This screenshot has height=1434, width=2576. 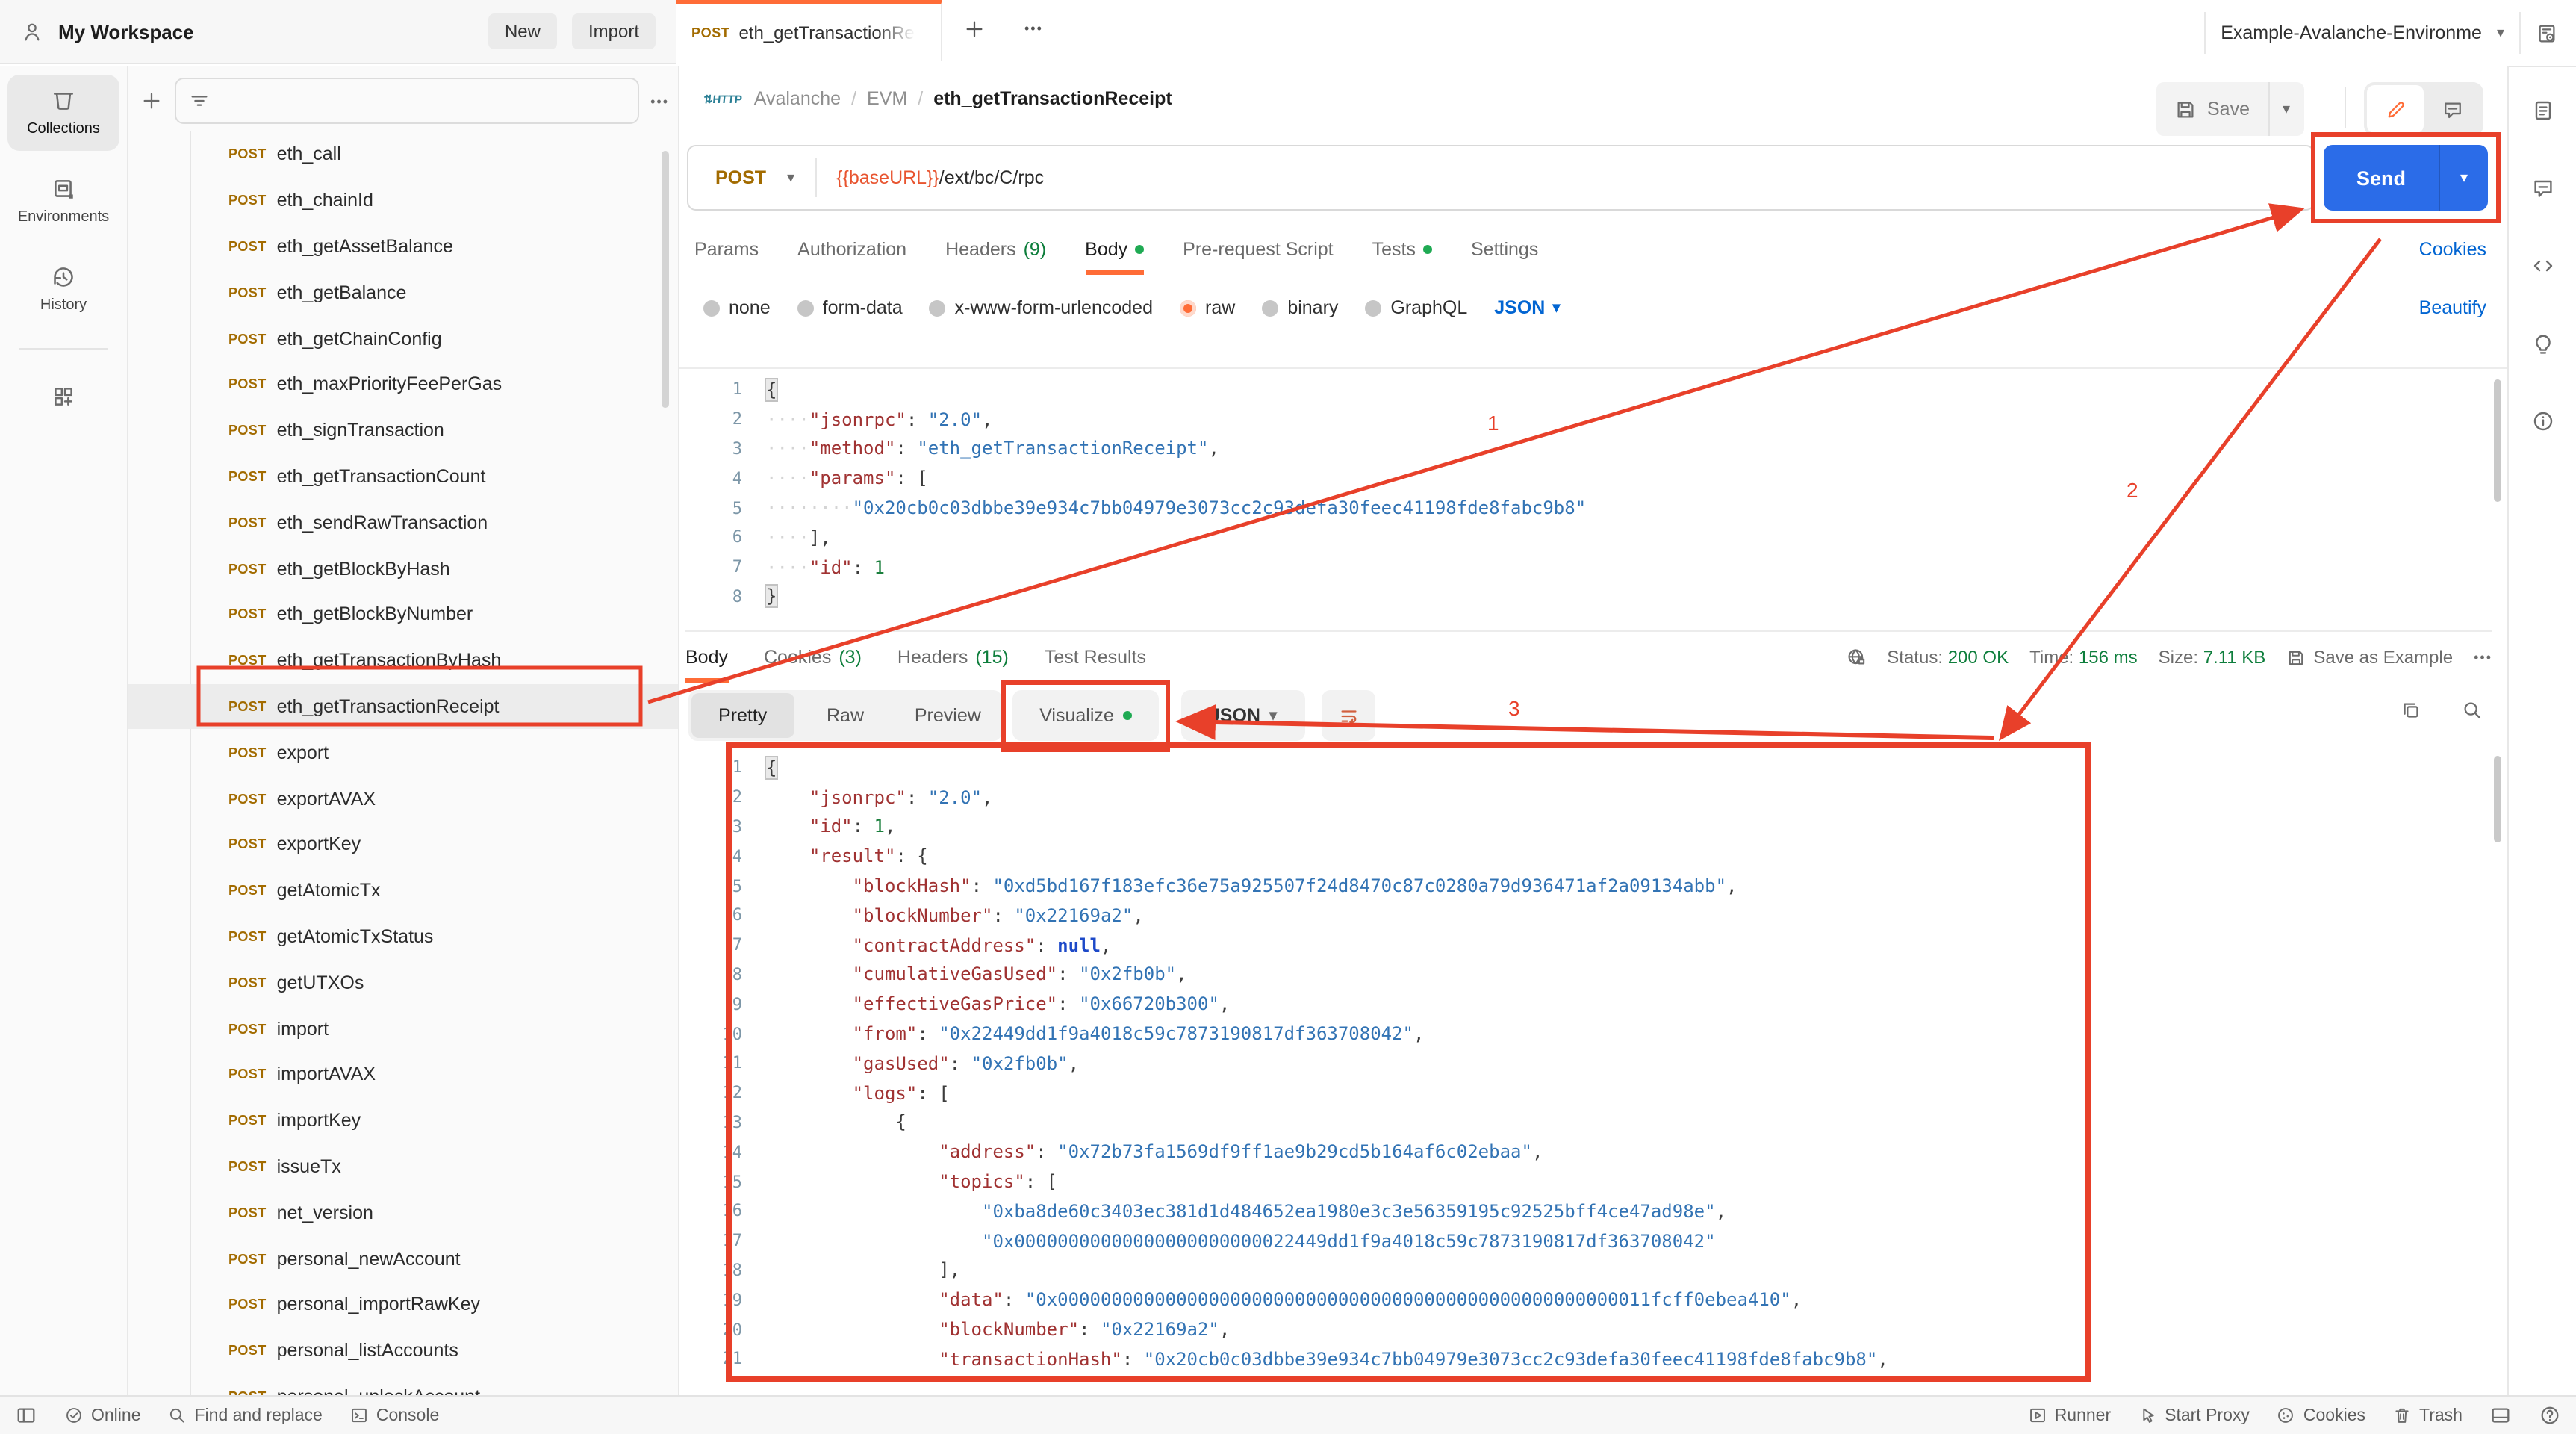 I want to click on tab-response-headers: Headers (15), so click(x=953, y=657).